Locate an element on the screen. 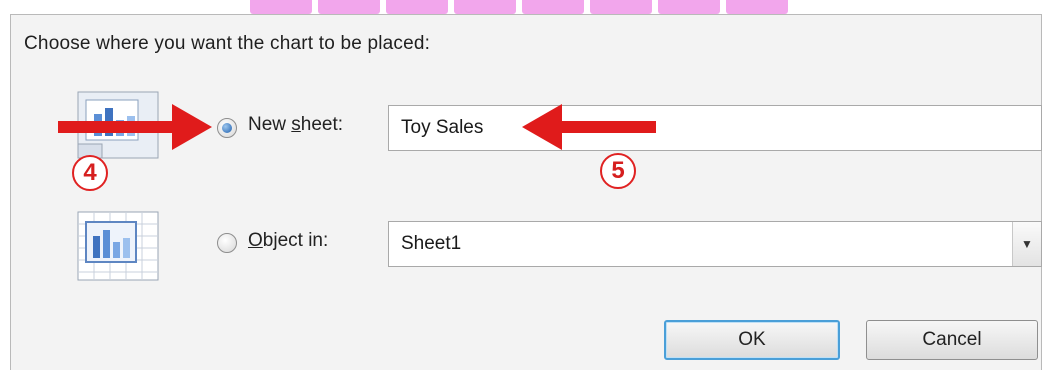 The height and width of the screenshot is (370, 1053). arrow-right-icon is located at coordinates (135, 127).